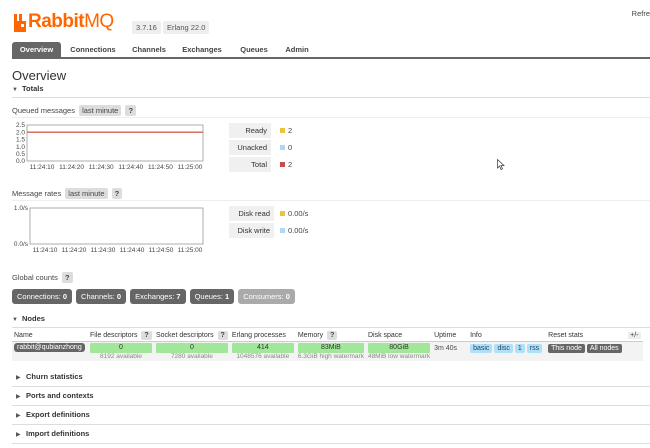 The height and width of the screenshot is (448, 650). I want to click on col-file-descriptors: File descriptors ?, so click(121, 336).